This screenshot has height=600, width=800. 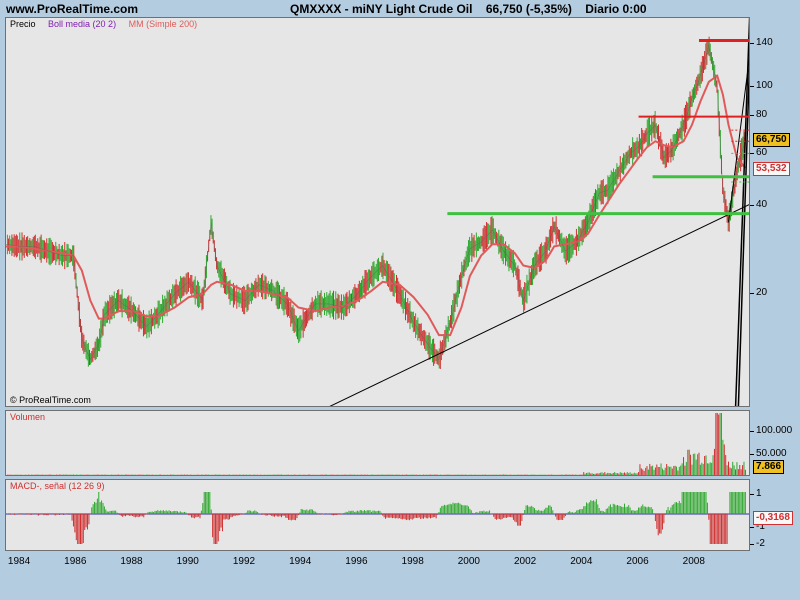 What do you see at coordinates (412, 561) in the screenshot?
I see `x-tick-label: 1998` at bounding box center [412, 561].